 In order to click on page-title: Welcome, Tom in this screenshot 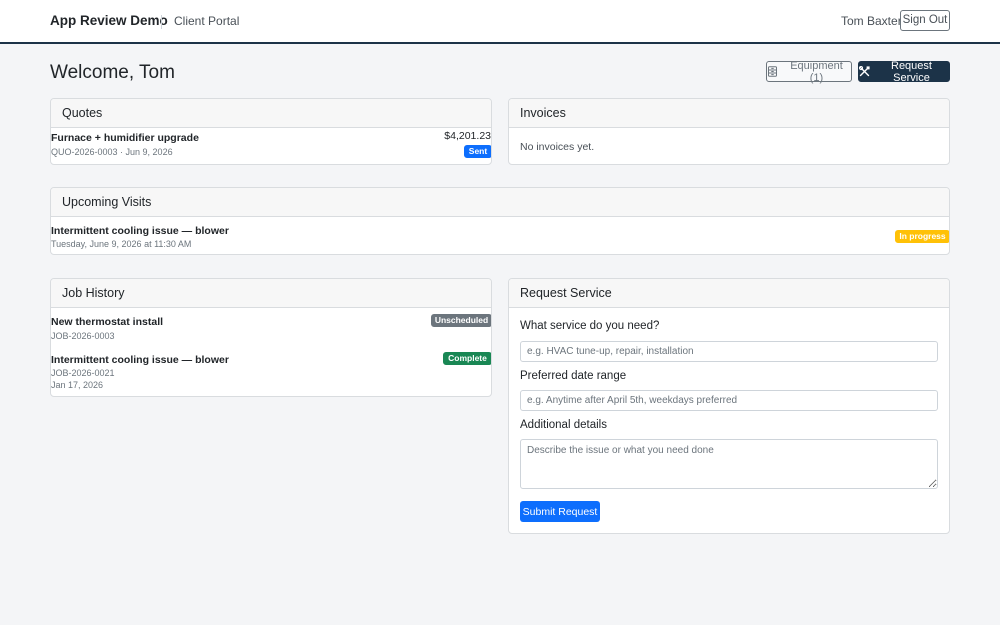, I will do `click(112, 72)`.